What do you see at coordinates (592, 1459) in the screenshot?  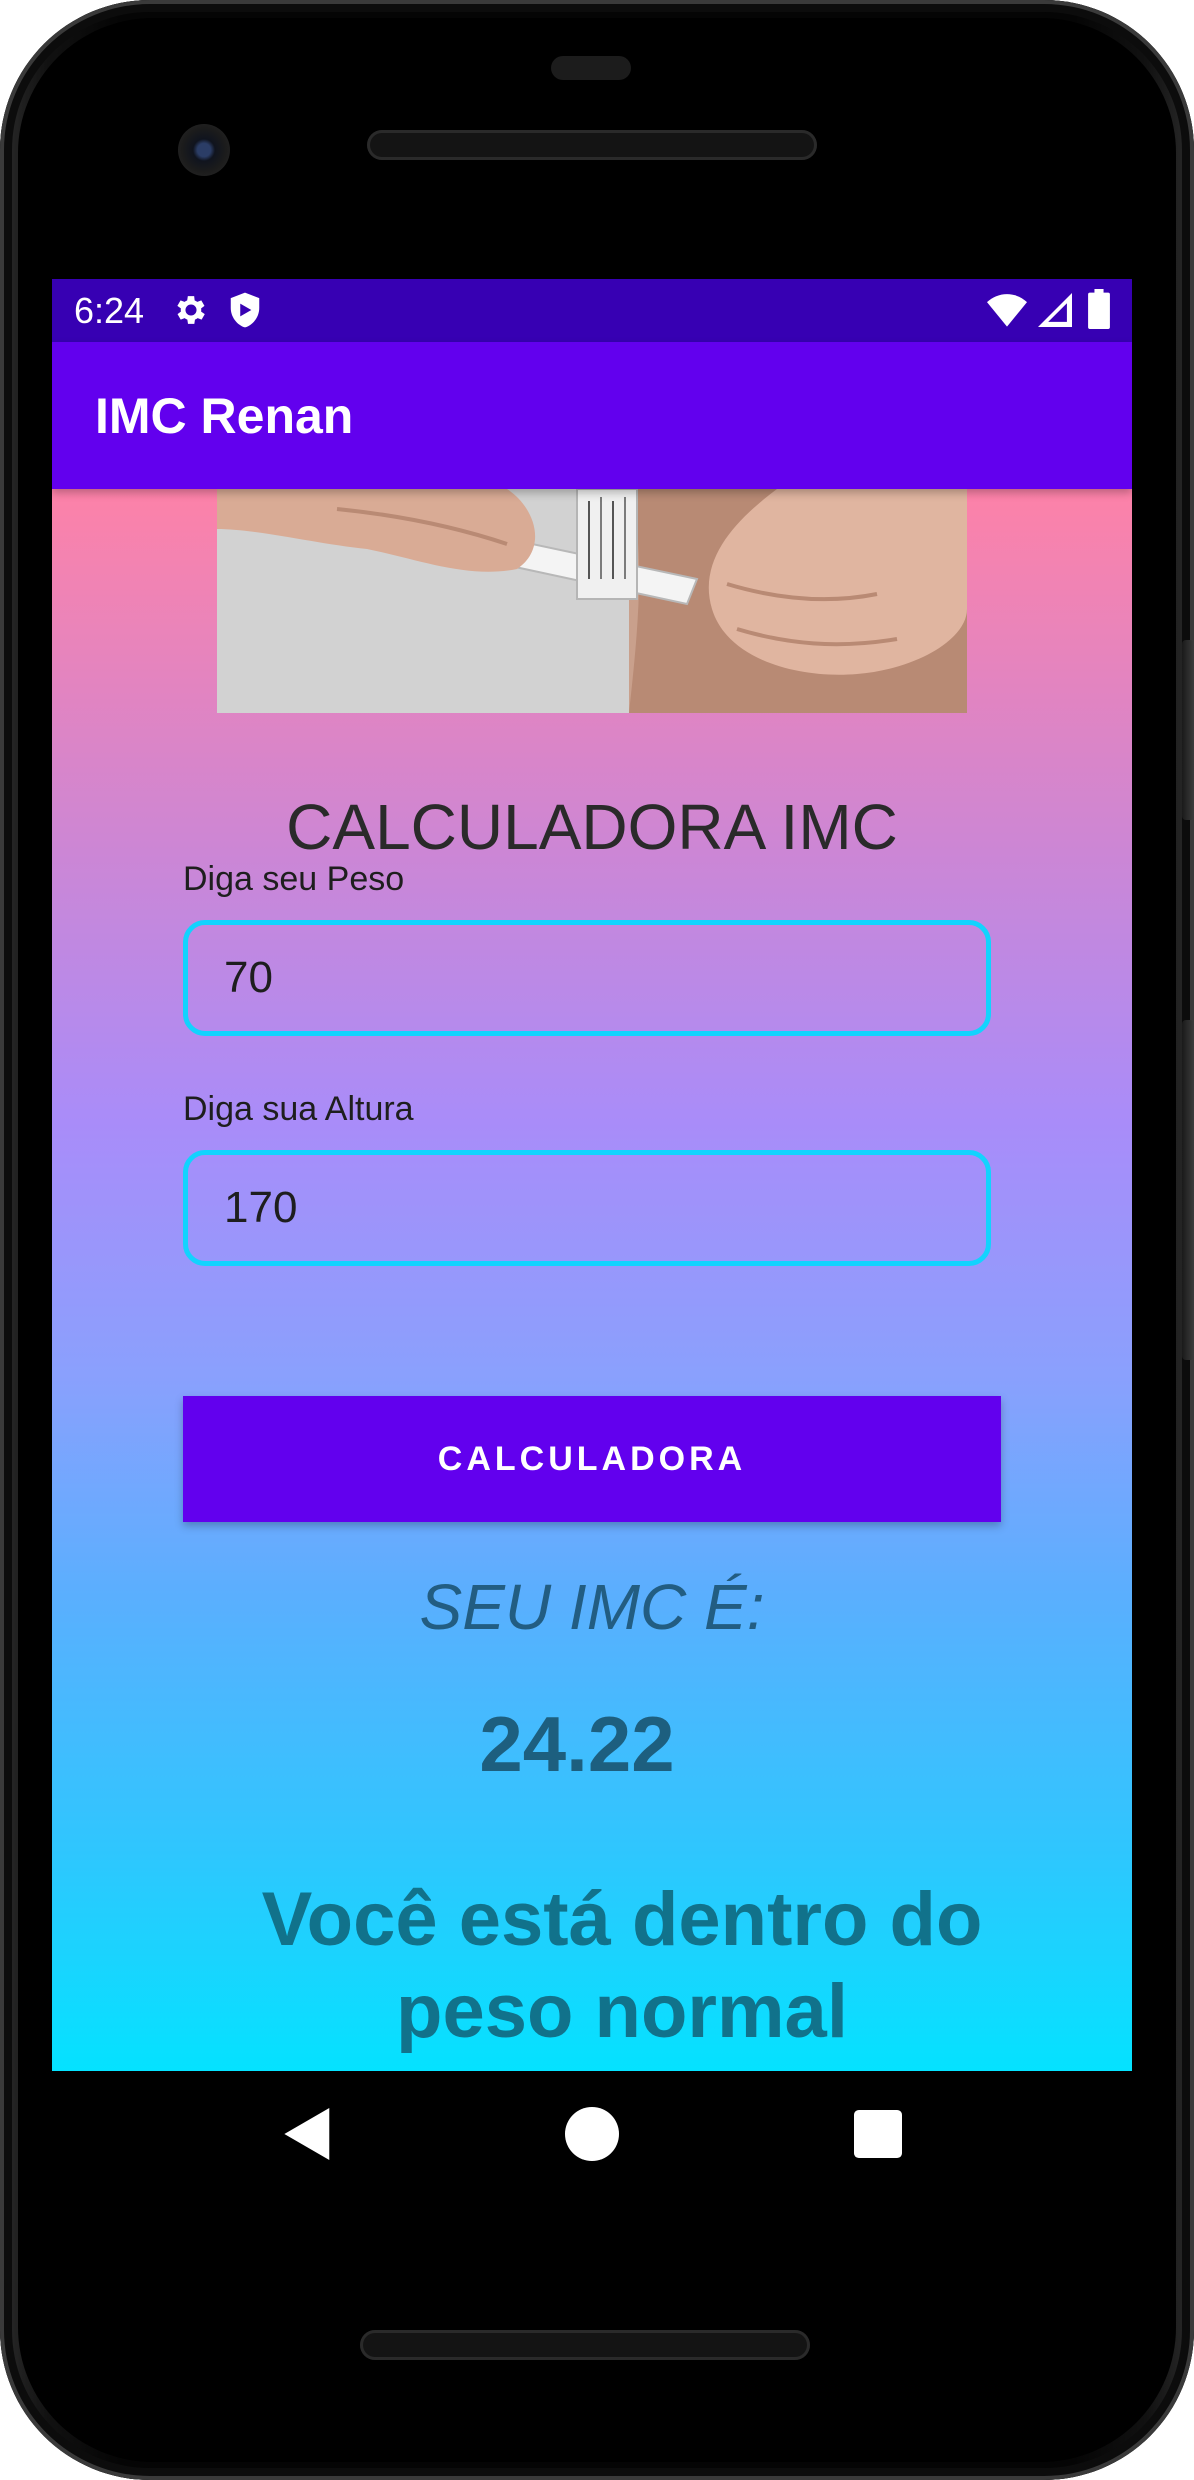 I see `calculate-button: CALCULADORA` at bounding box center [592, 1459].